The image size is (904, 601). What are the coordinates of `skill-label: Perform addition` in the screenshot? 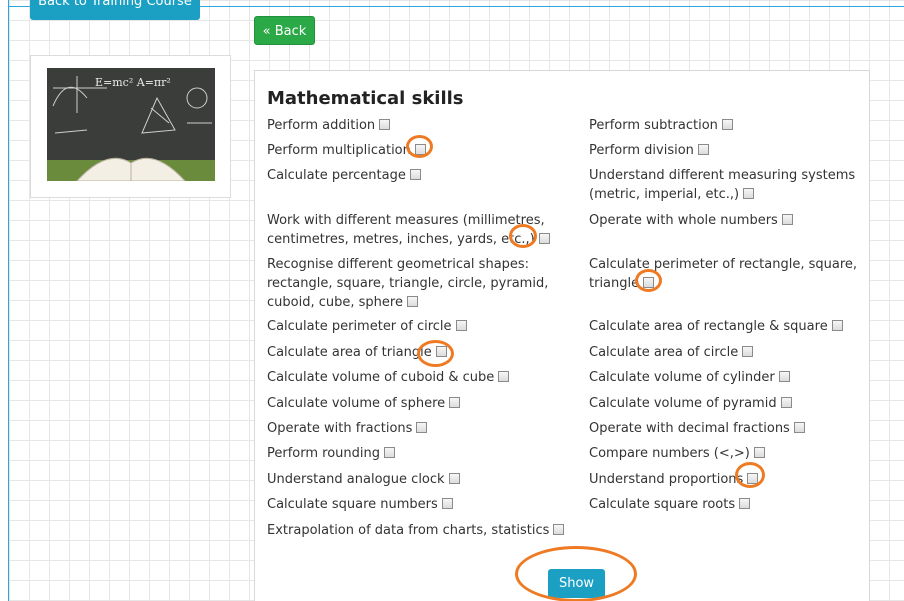 It's located at (321, 125).